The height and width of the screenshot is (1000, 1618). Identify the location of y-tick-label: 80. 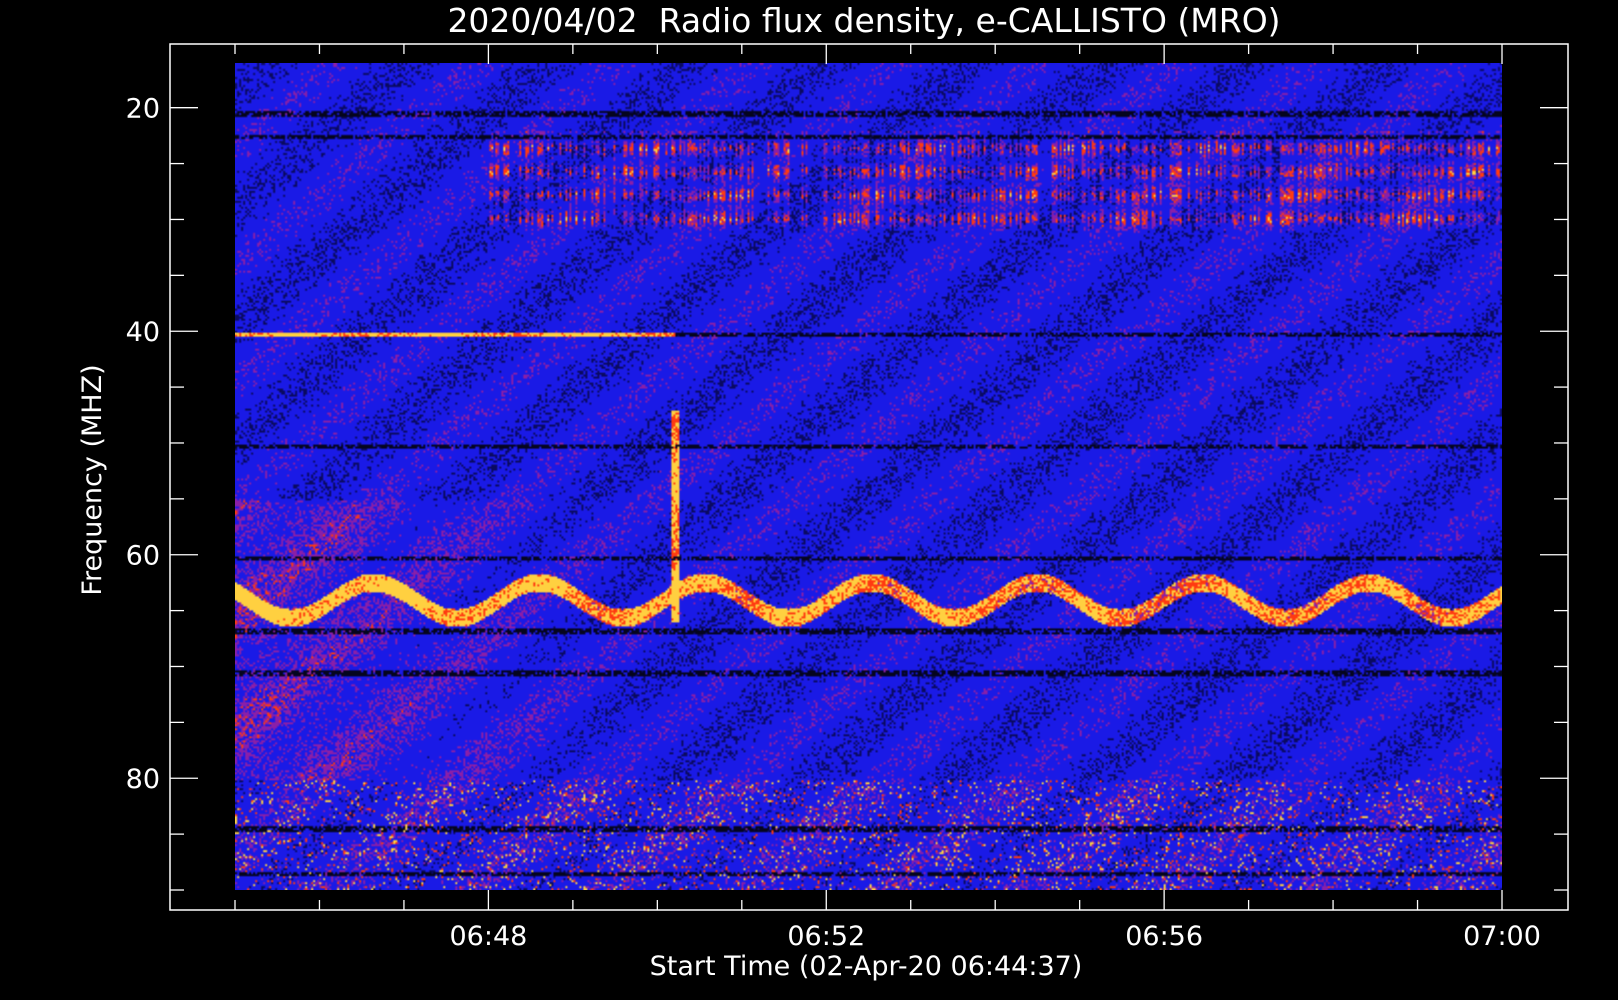
(143, 779).